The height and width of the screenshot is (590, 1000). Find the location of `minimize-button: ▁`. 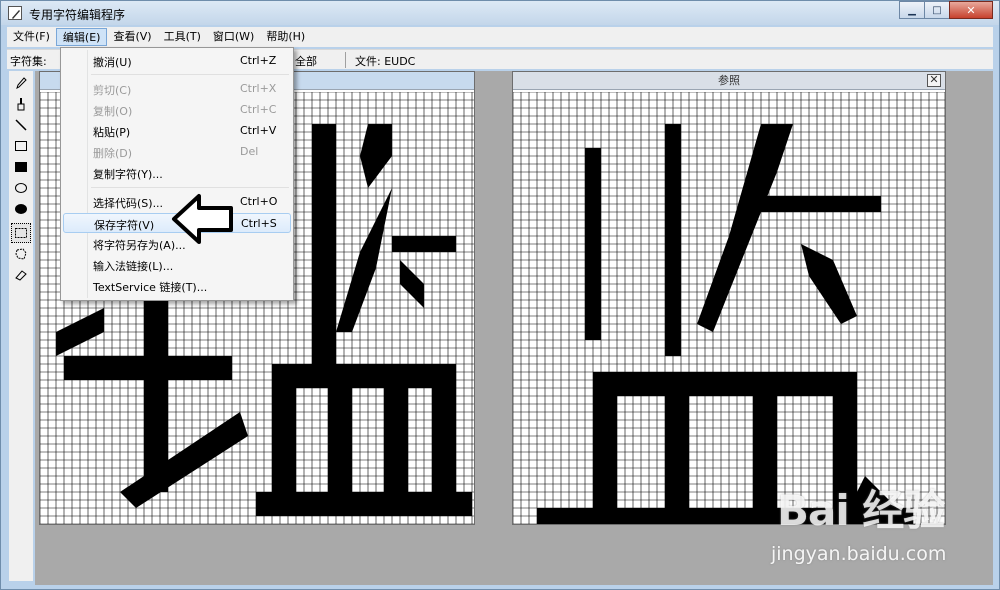

minimize-button: ▁ is located at coordinates (912, 10).